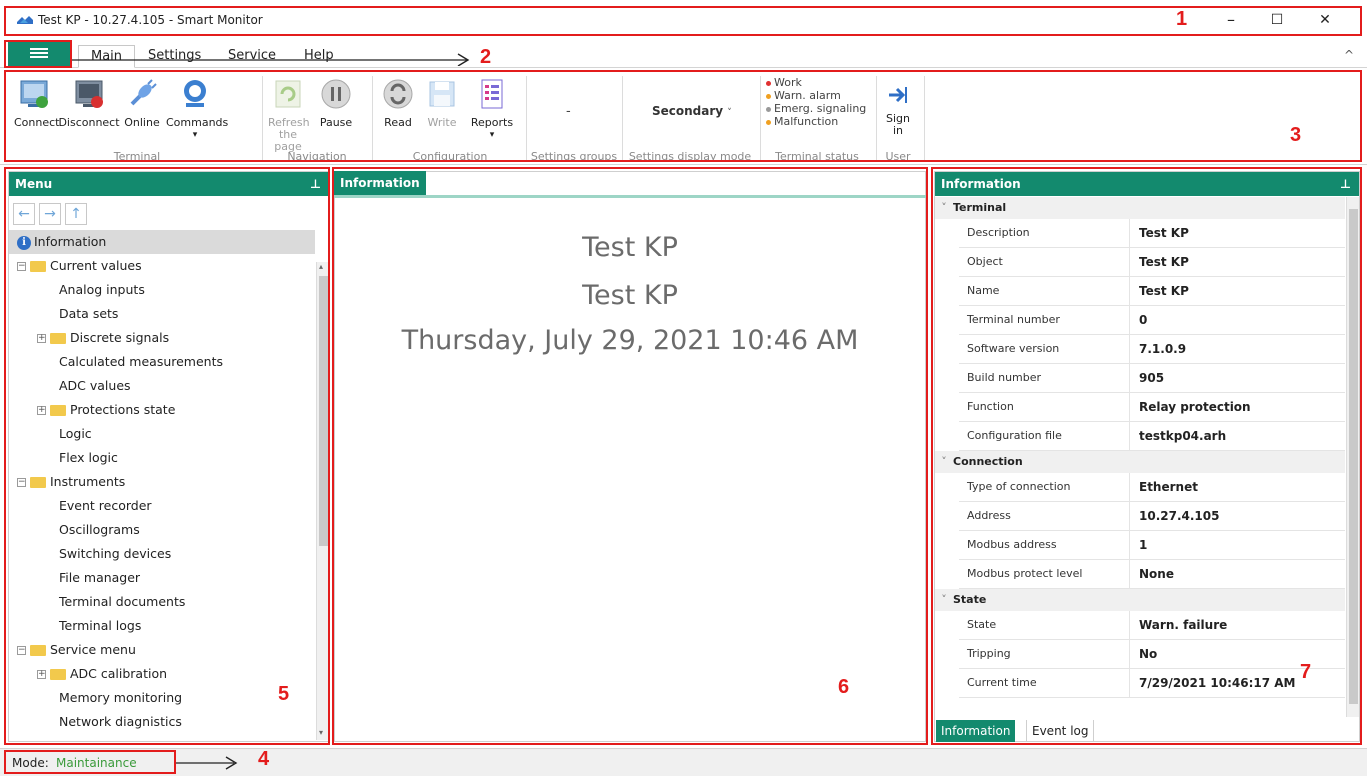 The height and width of the screenshot is (776, 1367). Describe the element at coordinates (1296, 135) in the screenshot. I see `annotation-number-3: 3` at that location.